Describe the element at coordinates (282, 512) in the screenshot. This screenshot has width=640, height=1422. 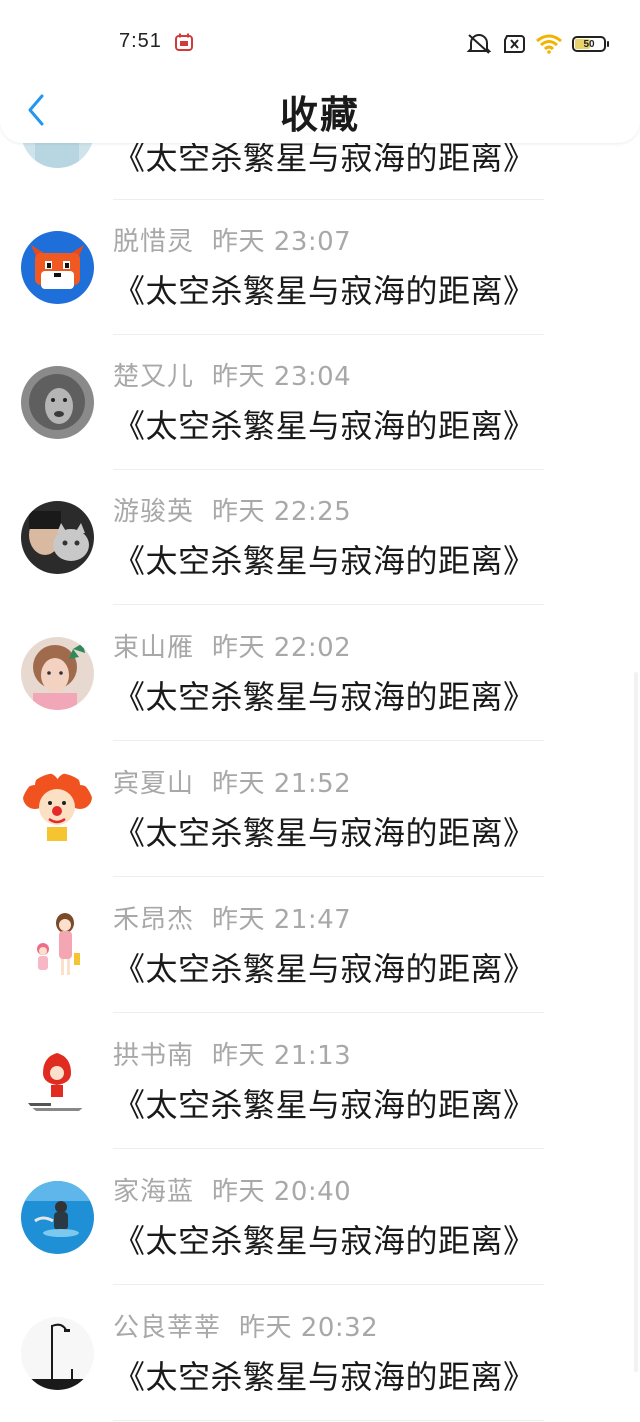
I see `timestamp: 昨天 22:25` at that location.